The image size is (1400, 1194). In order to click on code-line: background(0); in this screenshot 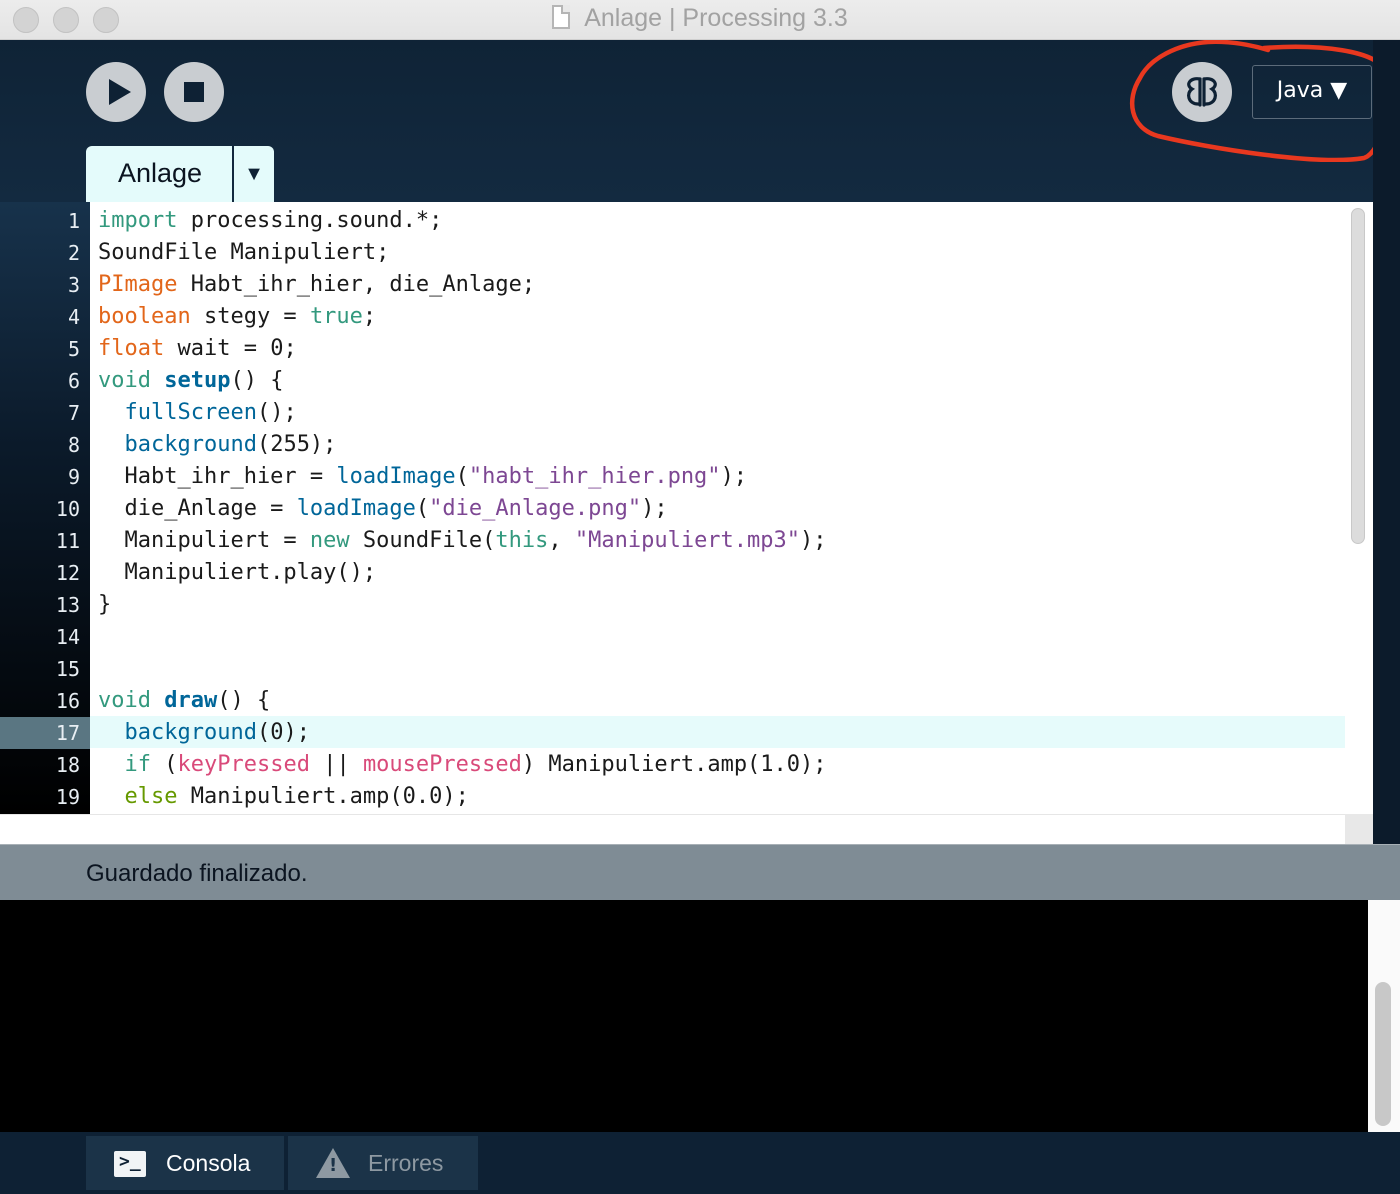, I will do `click(217, 732)`.